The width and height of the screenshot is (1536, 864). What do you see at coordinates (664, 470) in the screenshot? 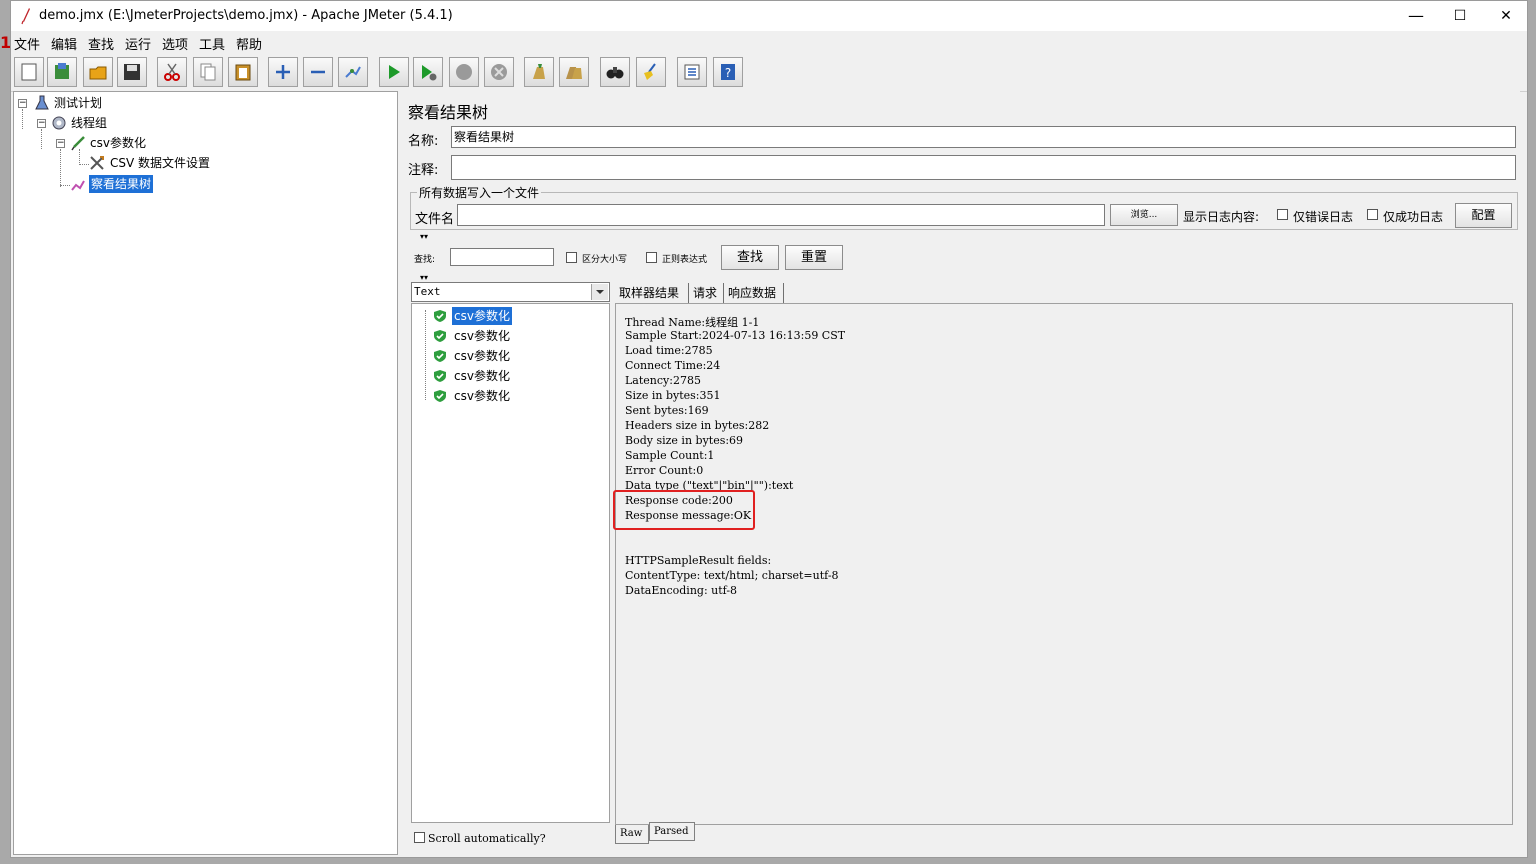
I see `detail-line: Error Count:0` at bounding box center [664, 470].